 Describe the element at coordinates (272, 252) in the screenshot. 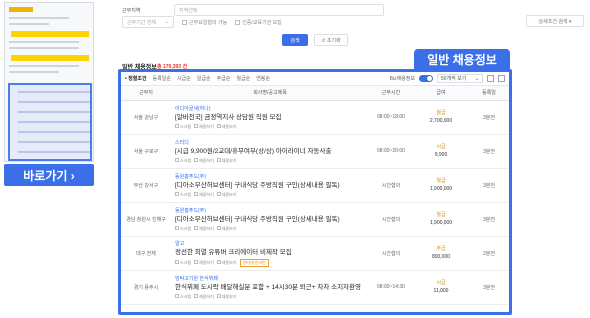

I see `job-title-link: 정선한 최열 유튜버 크리에이터 비제작 모집` at that location.